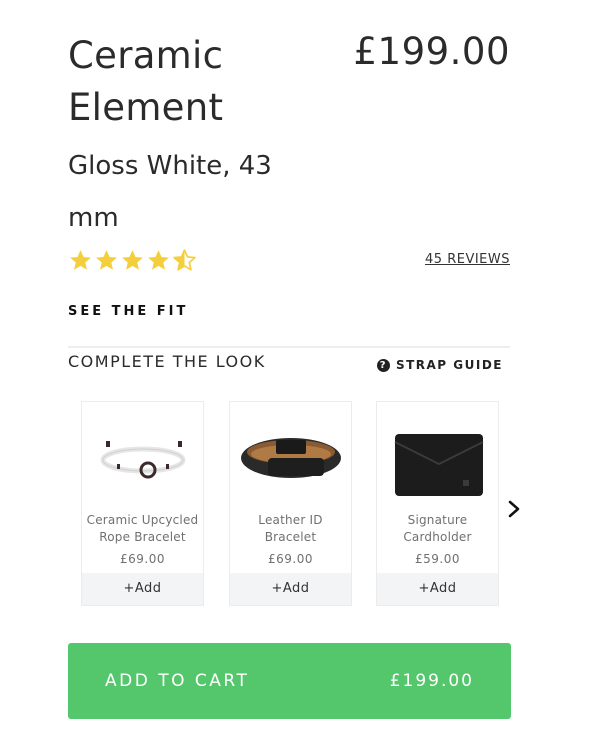 The image size is (613, 750). What do you see at coordinates (128, 311) in the screenshot?
I see `see-the-fit-link: SEE THE FIT` at bounding box center [128, 311].